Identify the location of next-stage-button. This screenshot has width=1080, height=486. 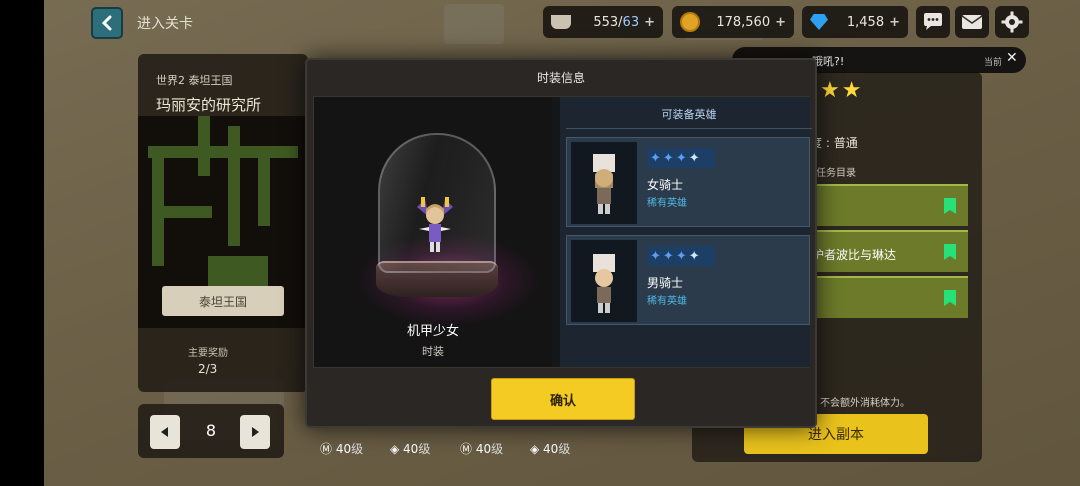
(255, 432).